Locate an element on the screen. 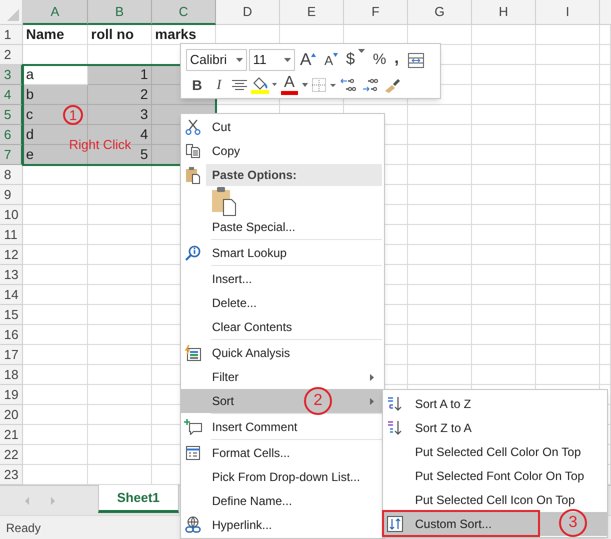 The image size is (611, 539). cell-text: e is located at coordinates (30, 154).